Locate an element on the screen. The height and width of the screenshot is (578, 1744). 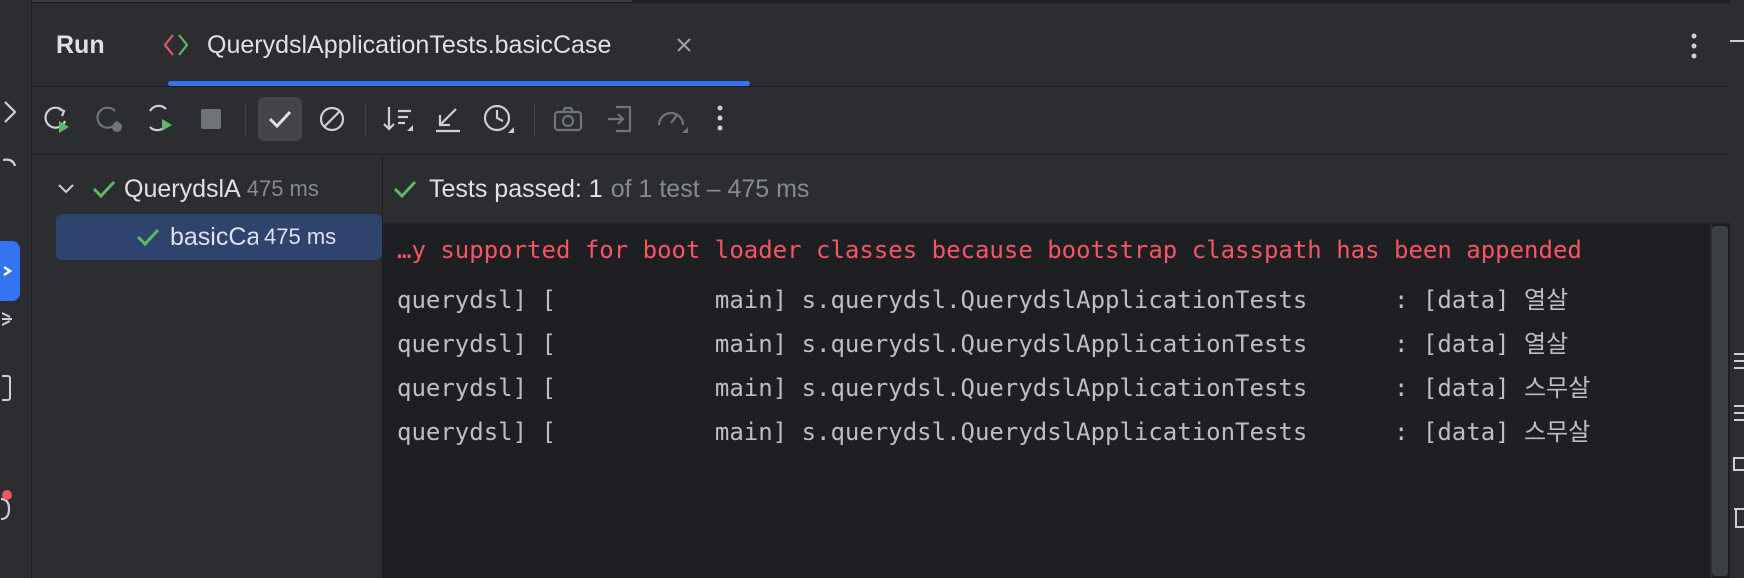
auto-test-icon is located at coordinates (160, 118).